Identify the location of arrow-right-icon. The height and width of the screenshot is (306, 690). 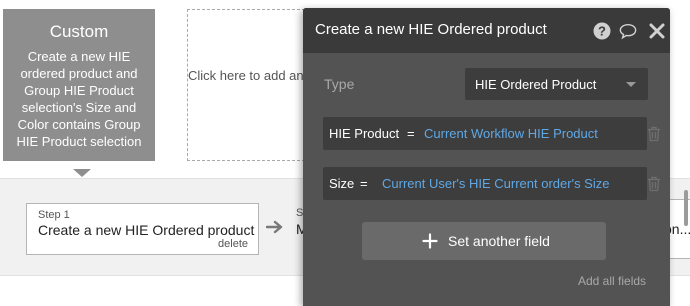
(274, 227).